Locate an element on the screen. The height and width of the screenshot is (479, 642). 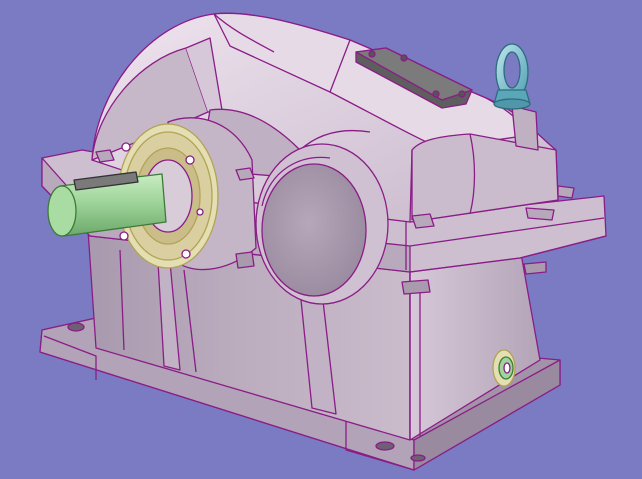
output-bearing-housing is located at coordinates (322, 224).